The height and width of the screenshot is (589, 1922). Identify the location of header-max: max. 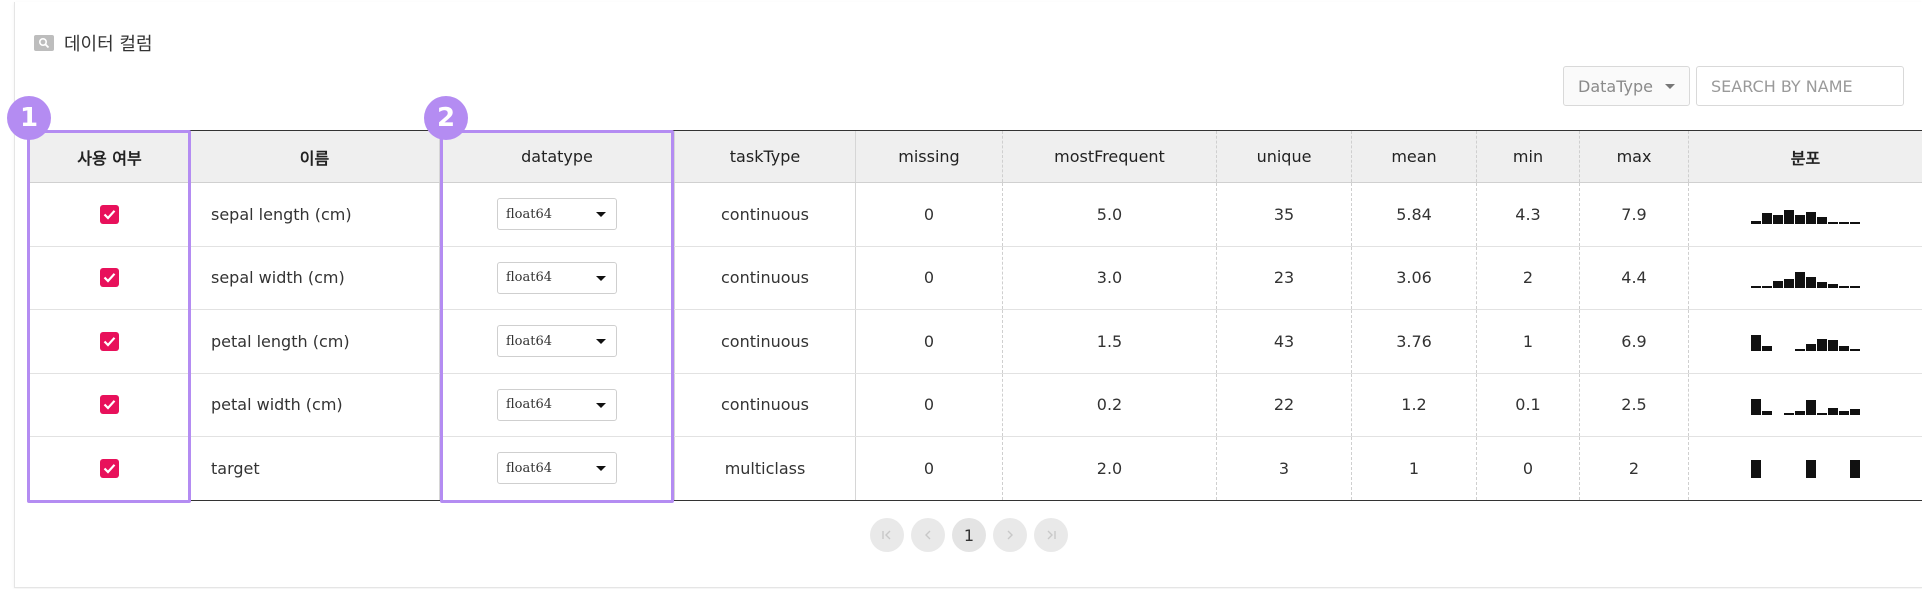
(1634, 156).